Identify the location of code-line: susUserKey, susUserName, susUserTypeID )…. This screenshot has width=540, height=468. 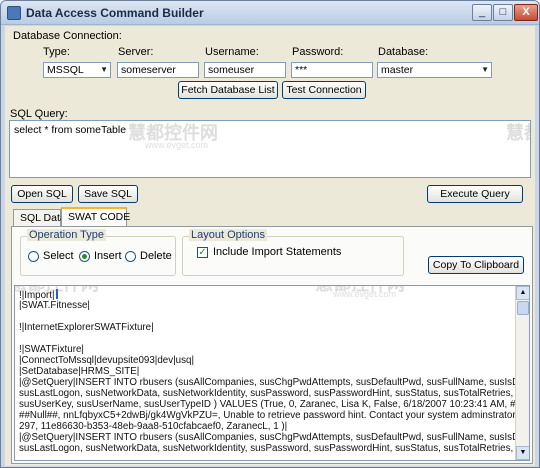
(274, 404).